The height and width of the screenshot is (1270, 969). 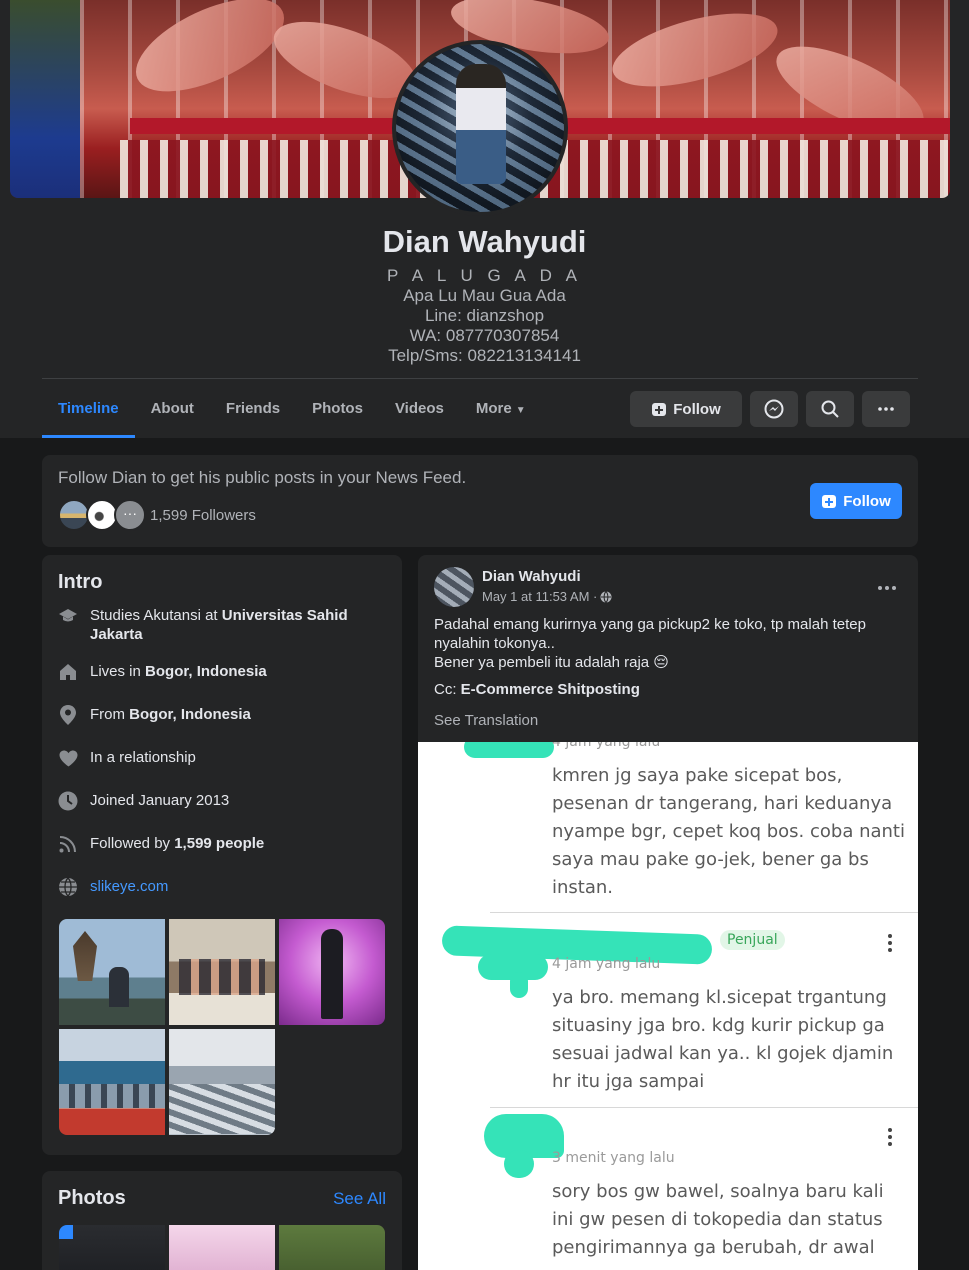 What do you see at coordinates (628, 1081) in the screenshot?
I see `comment-line: hr itu jga sampai` at bounding box center [628, 1081].